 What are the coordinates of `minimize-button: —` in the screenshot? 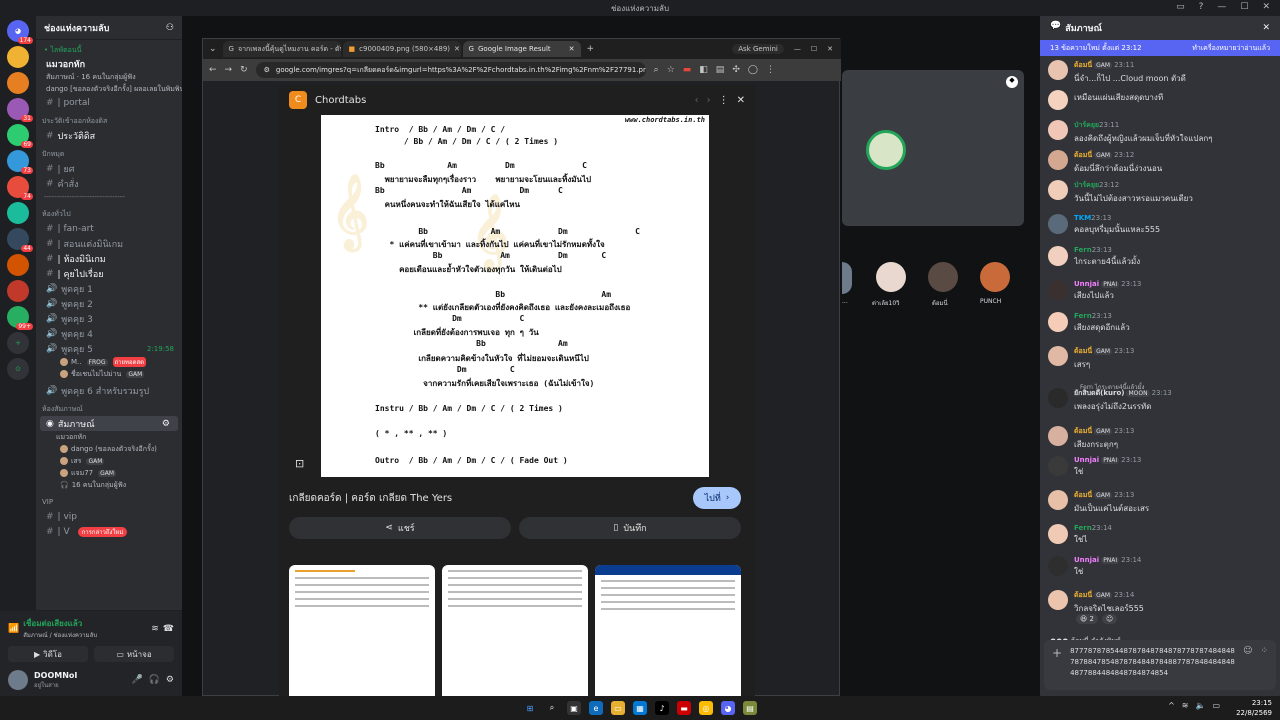 It's located at (797, 49).